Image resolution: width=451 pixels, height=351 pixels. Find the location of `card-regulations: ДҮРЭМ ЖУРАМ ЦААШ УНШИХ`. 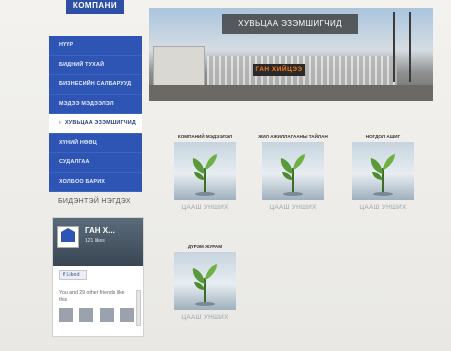

card-regulations: ДҮРЭМ ЖУРАМ ЦААШ УНШИХ is located at coordinates (205, 281).